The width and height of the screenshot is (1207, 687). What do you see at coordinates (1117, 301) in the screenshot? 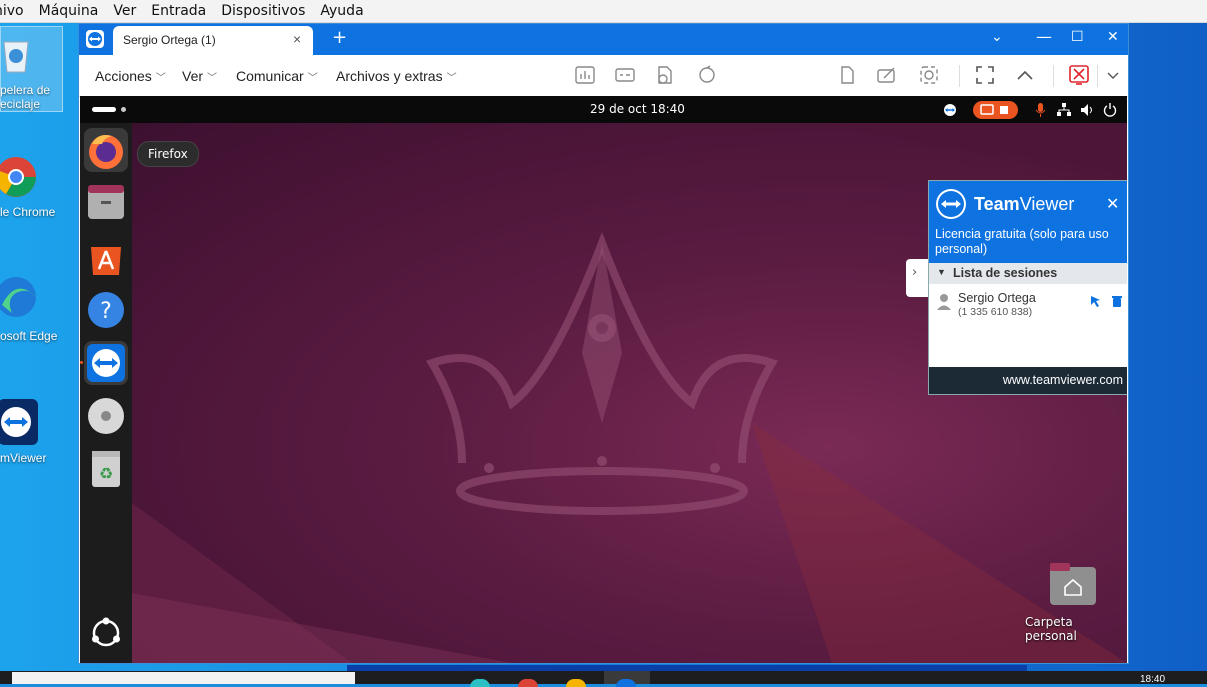
I see `delete-icon` at bounding box center [1117, 301].